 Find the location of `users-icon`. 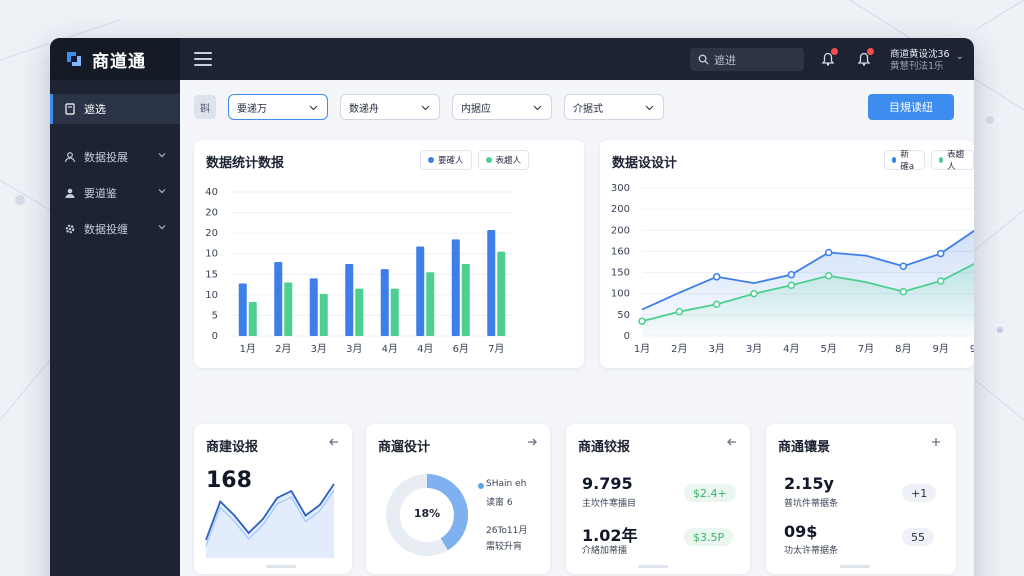

users-icon is located at coordinates (70, 157).